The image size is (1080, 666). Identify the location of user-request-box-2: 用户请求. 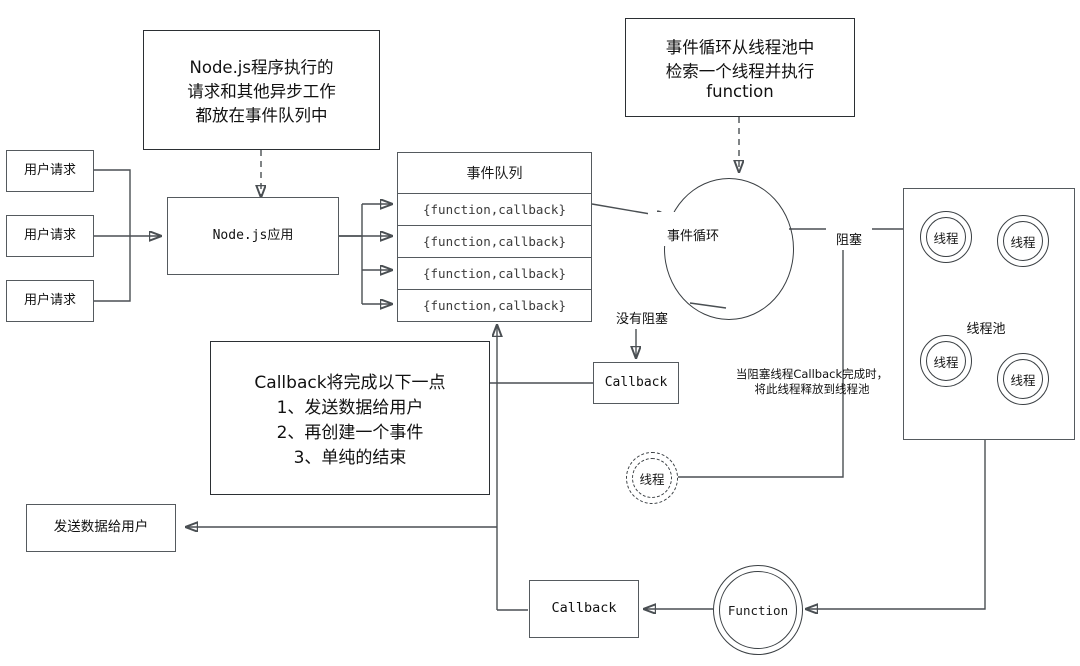
(50, 236).